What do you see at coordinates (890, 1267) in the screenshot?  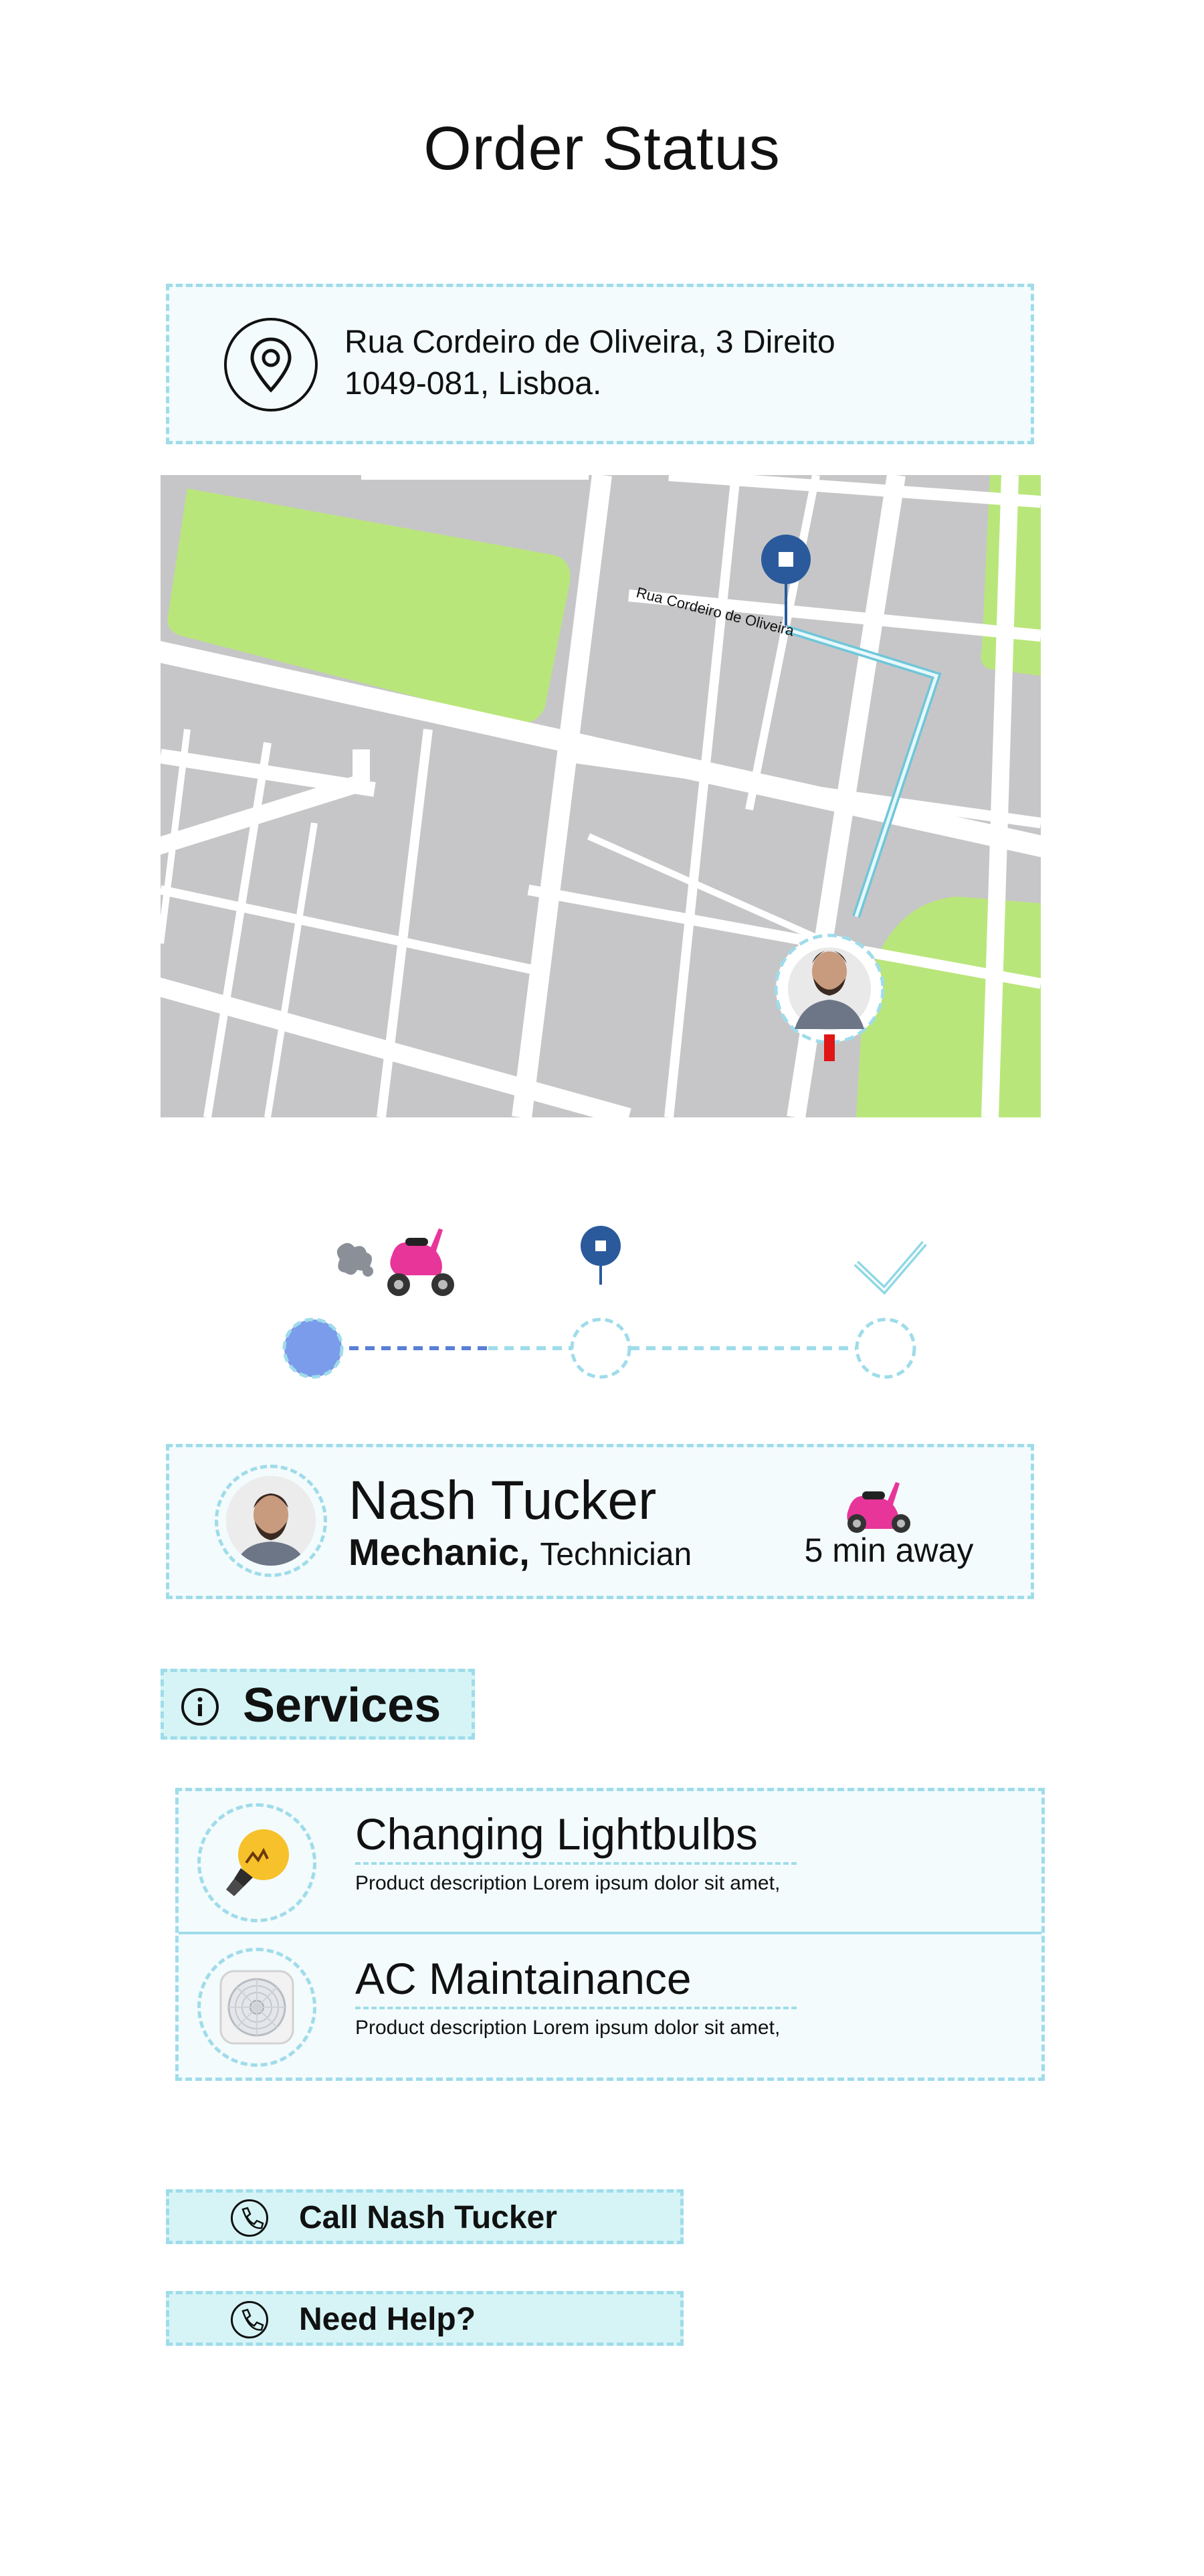 I see `checkmark-icon` at bounding box center [890, 1267].